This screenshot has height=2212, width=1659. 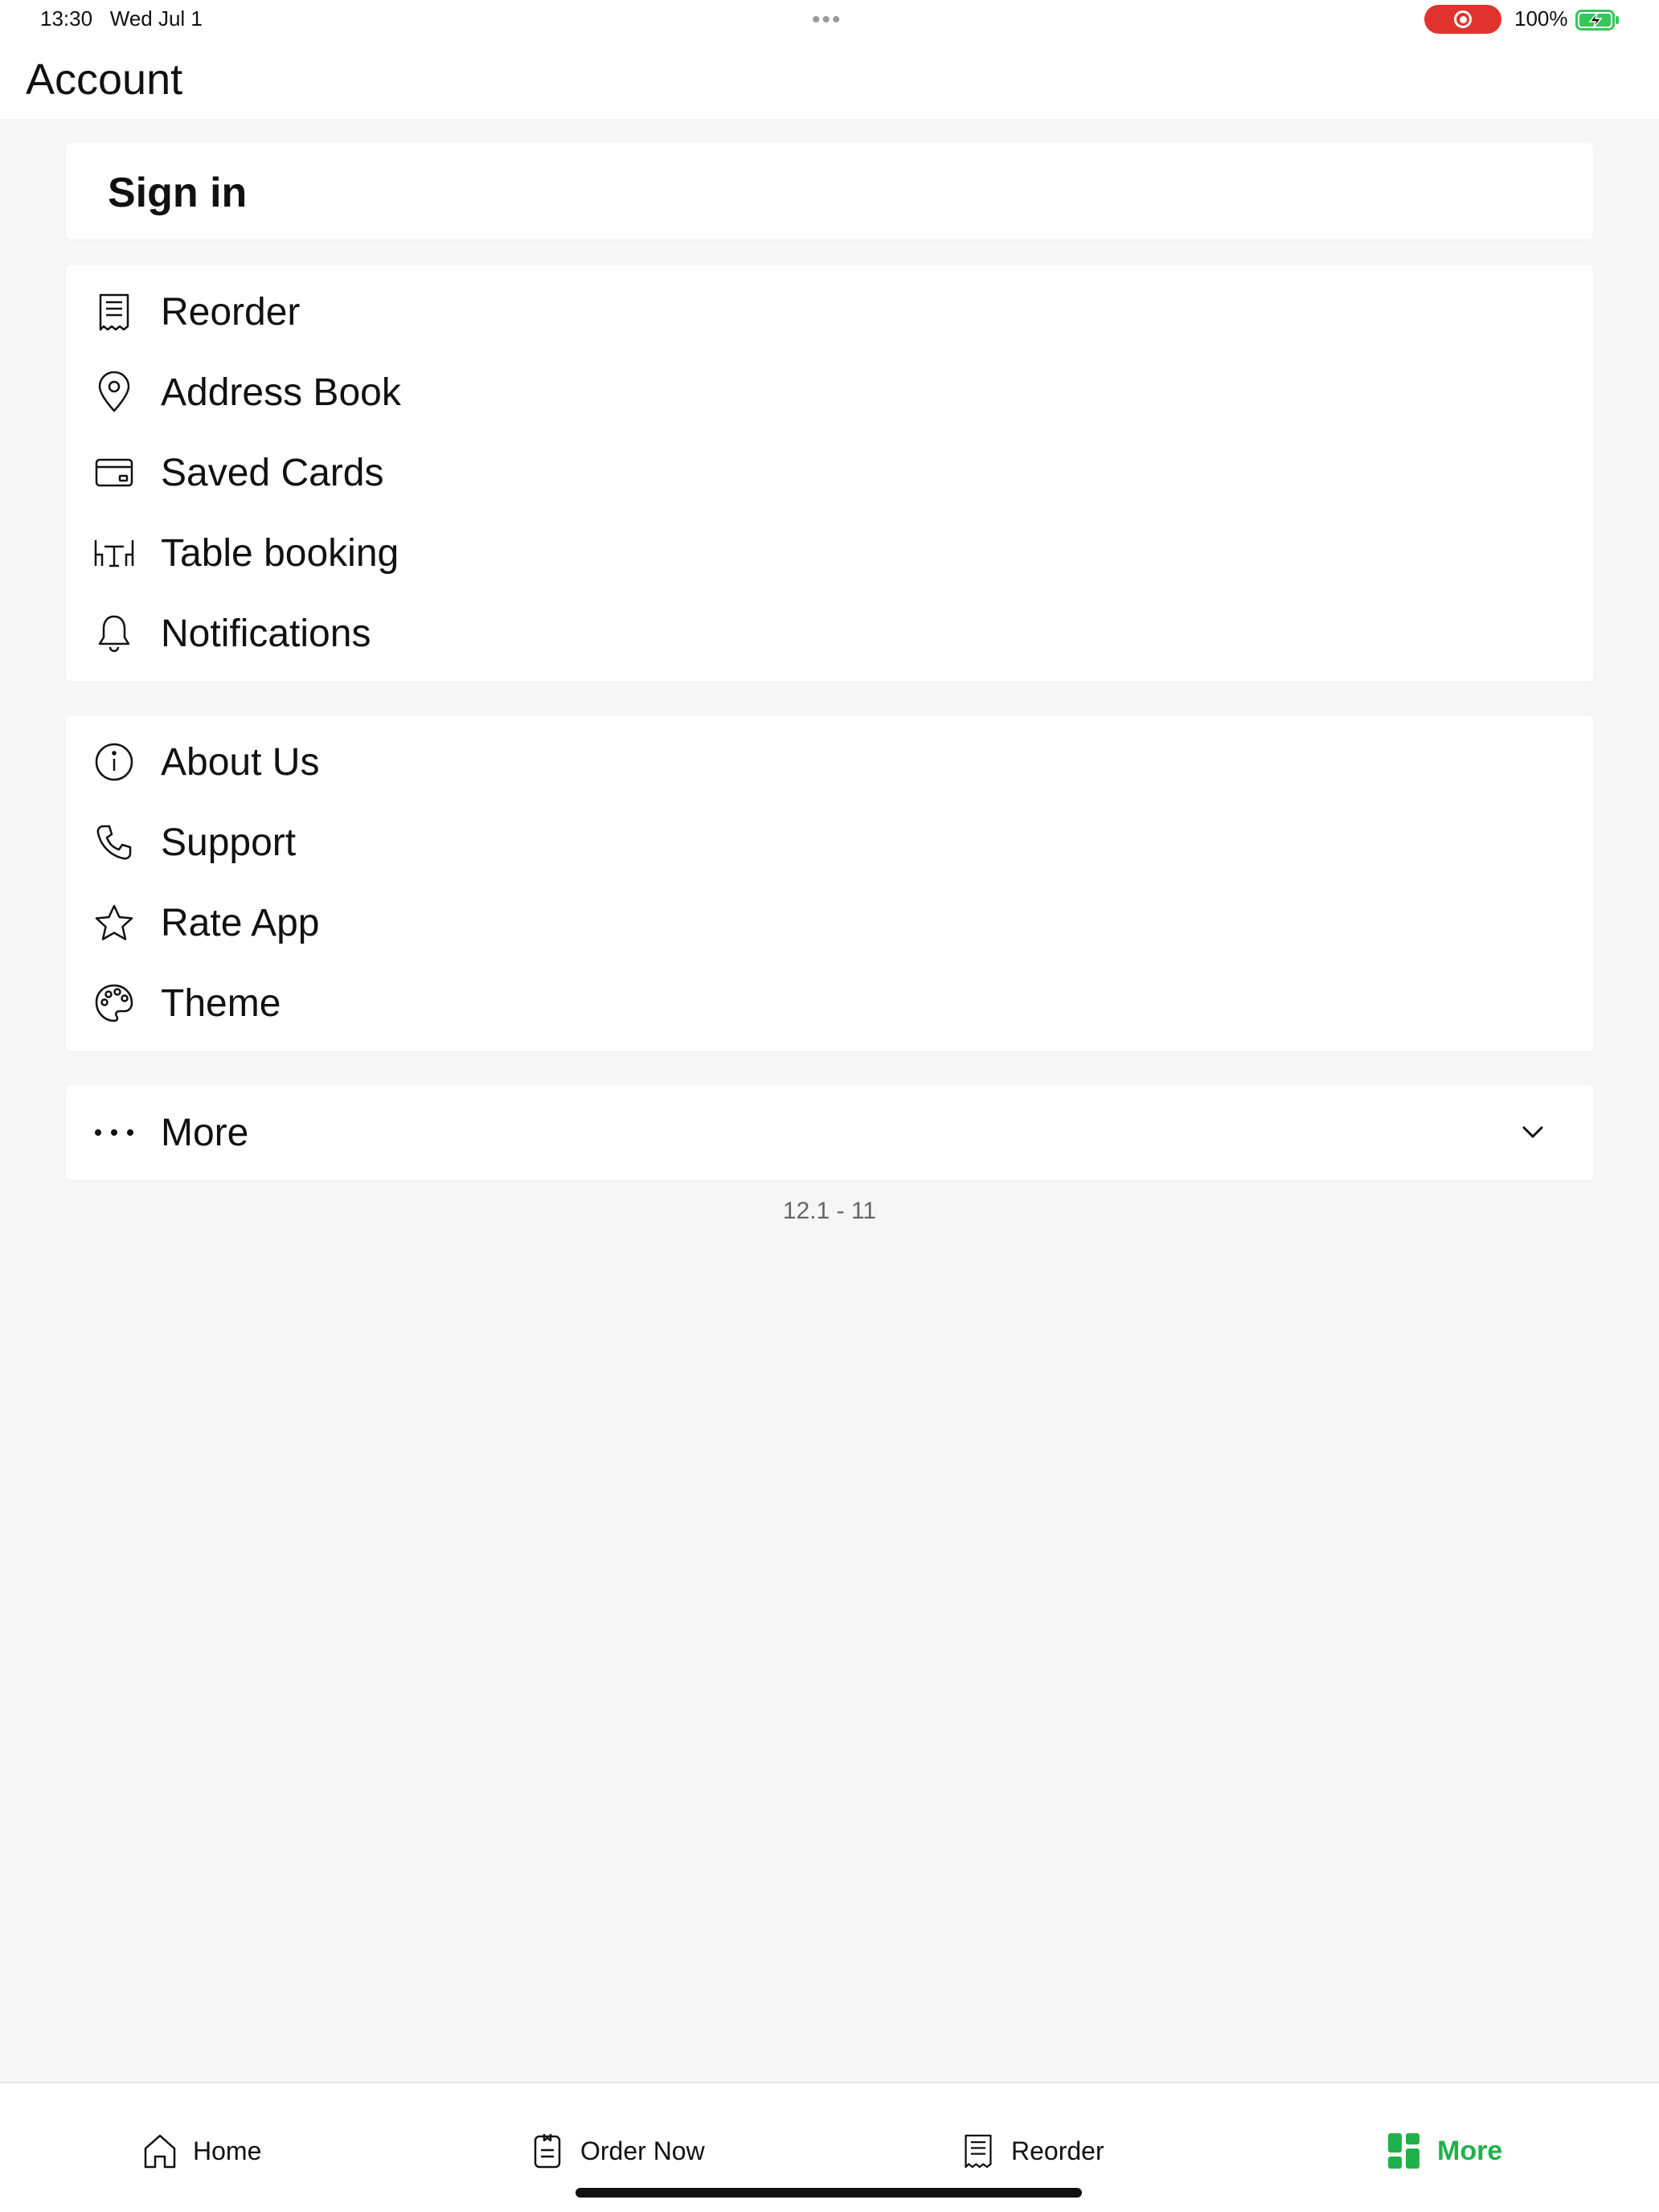 What do you see at coordinates (280, 553) in the screenshot?
I see `menu-item-label: Table booking` at bounding box center [280, 553].